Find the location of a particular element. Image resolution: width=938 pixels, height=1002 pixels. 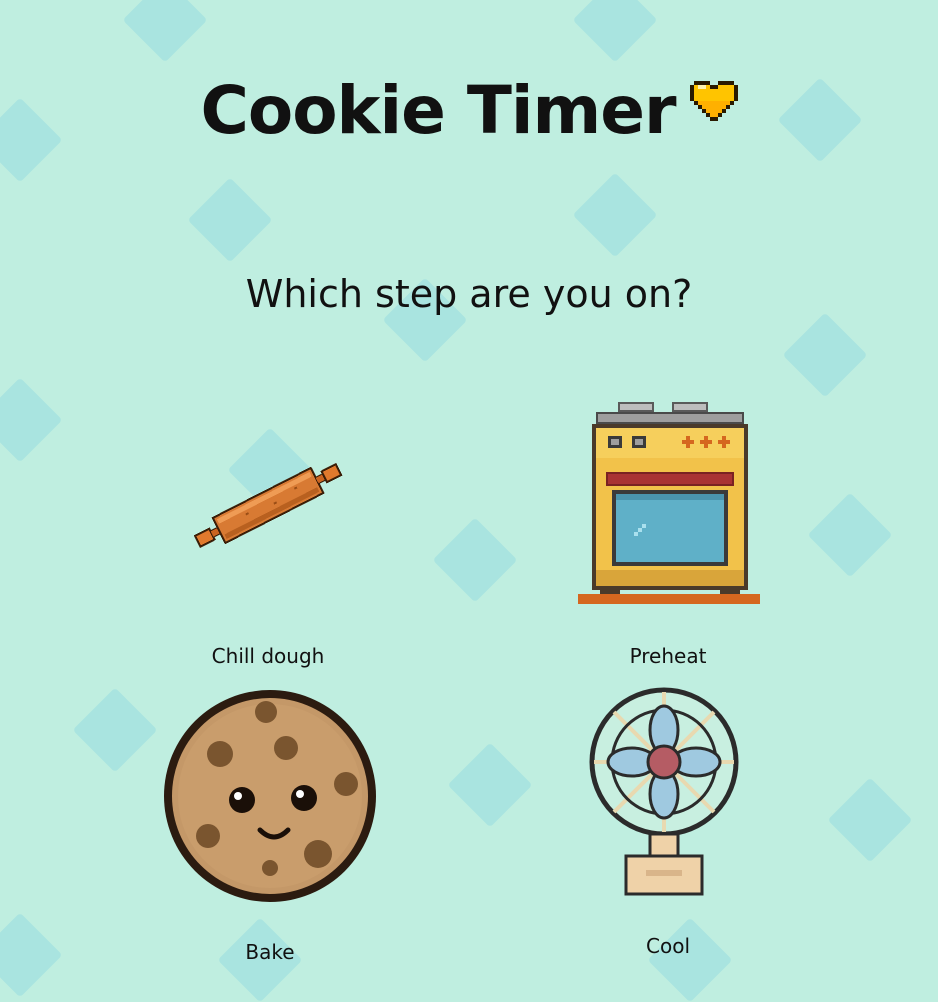

step-label: Chill dough is located at coordinates (268, 656).